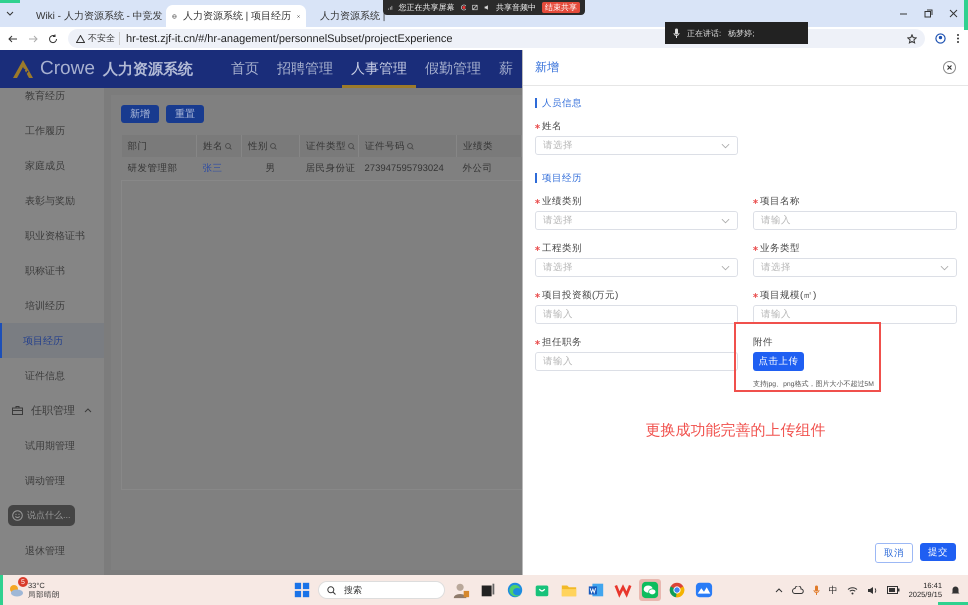 Image resolution: width=968 pixels, height=605 pixels. Describe the element at coordinates (52, 305) in the screenshot. I see `sidebar-item: 培训经历` at that location.